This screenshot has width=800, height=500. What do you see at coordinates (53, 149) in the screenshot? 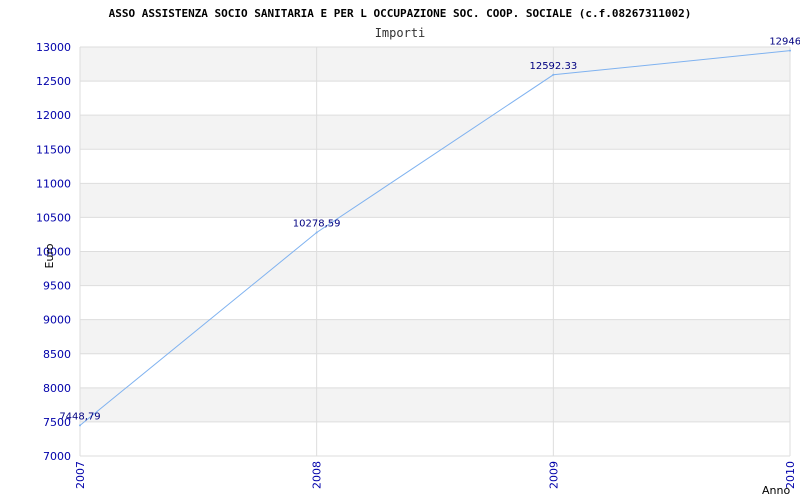
I see `y-tick-label: 11500` at bounding box center [53, 149].